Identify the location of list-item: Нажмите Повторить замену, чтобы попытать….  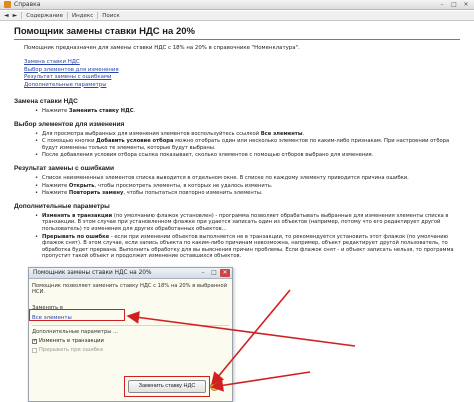
(247, 193).